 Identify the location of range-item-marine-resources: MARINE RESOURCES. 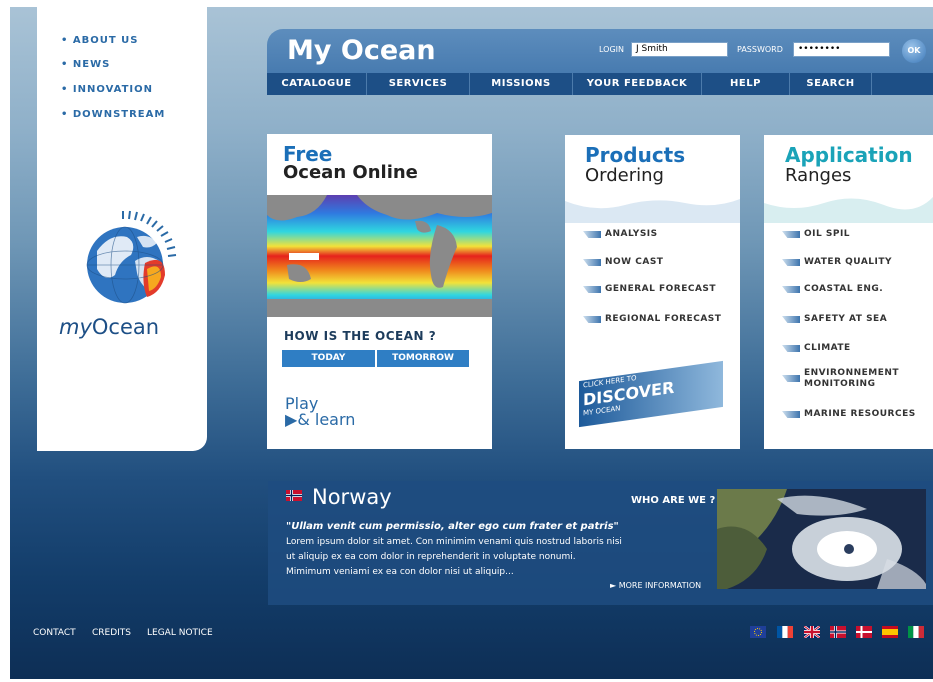
(860, 414).